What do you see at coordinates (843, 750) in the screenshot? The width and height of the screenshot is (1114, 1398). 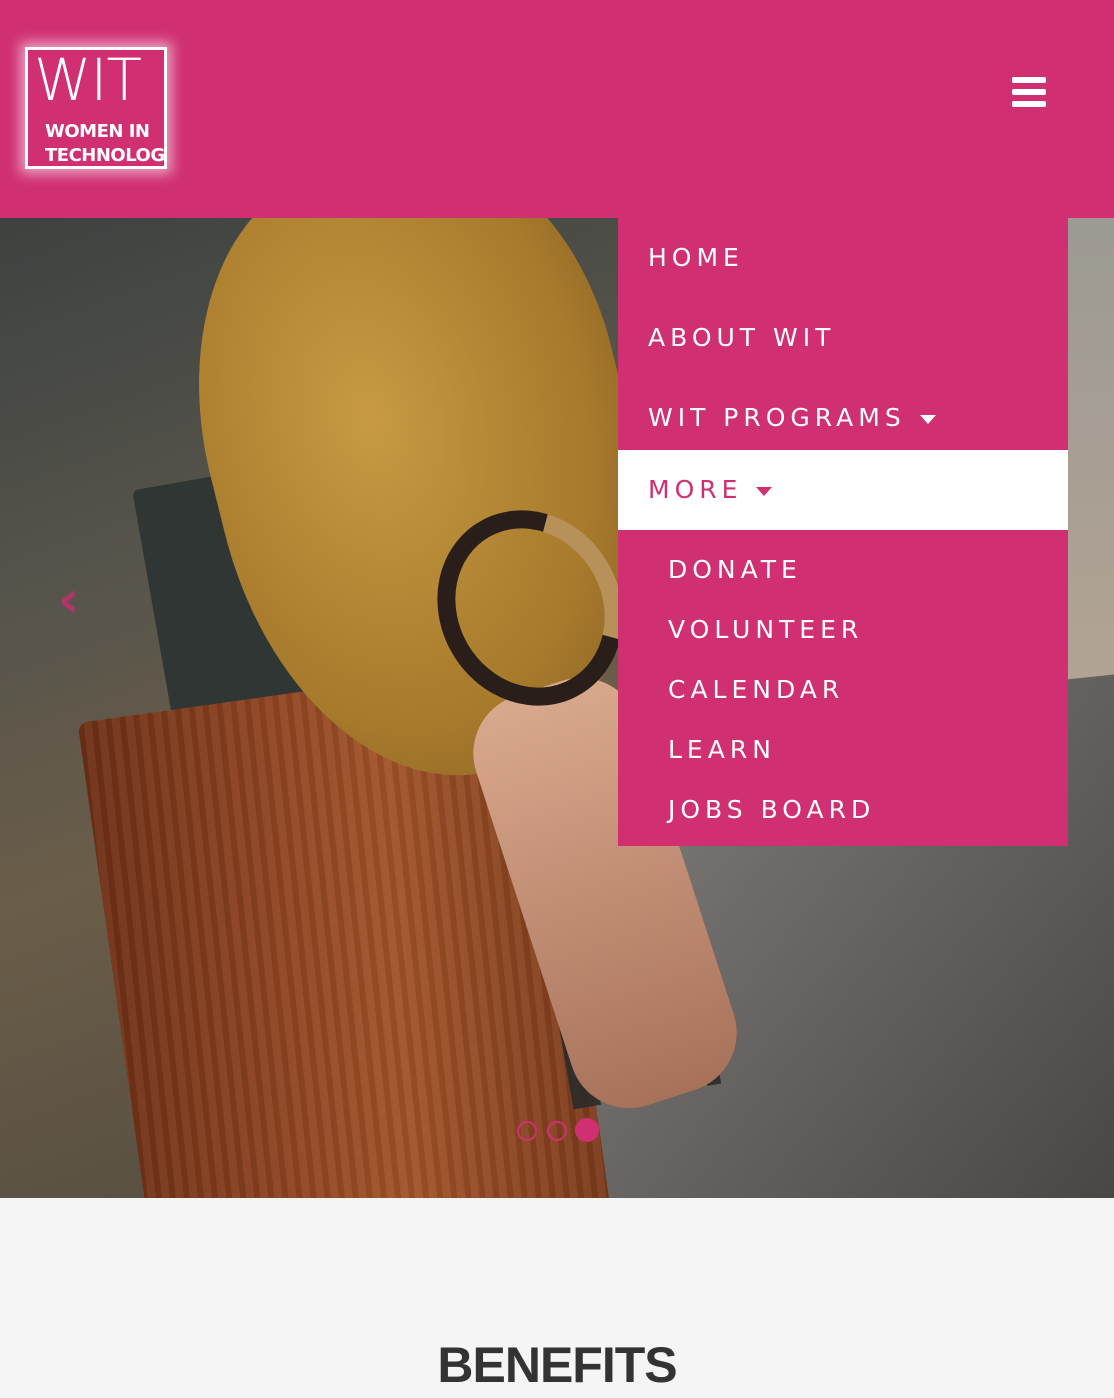 I see `submenu-item-learn: LEARN` at bounding box center [843, 750].